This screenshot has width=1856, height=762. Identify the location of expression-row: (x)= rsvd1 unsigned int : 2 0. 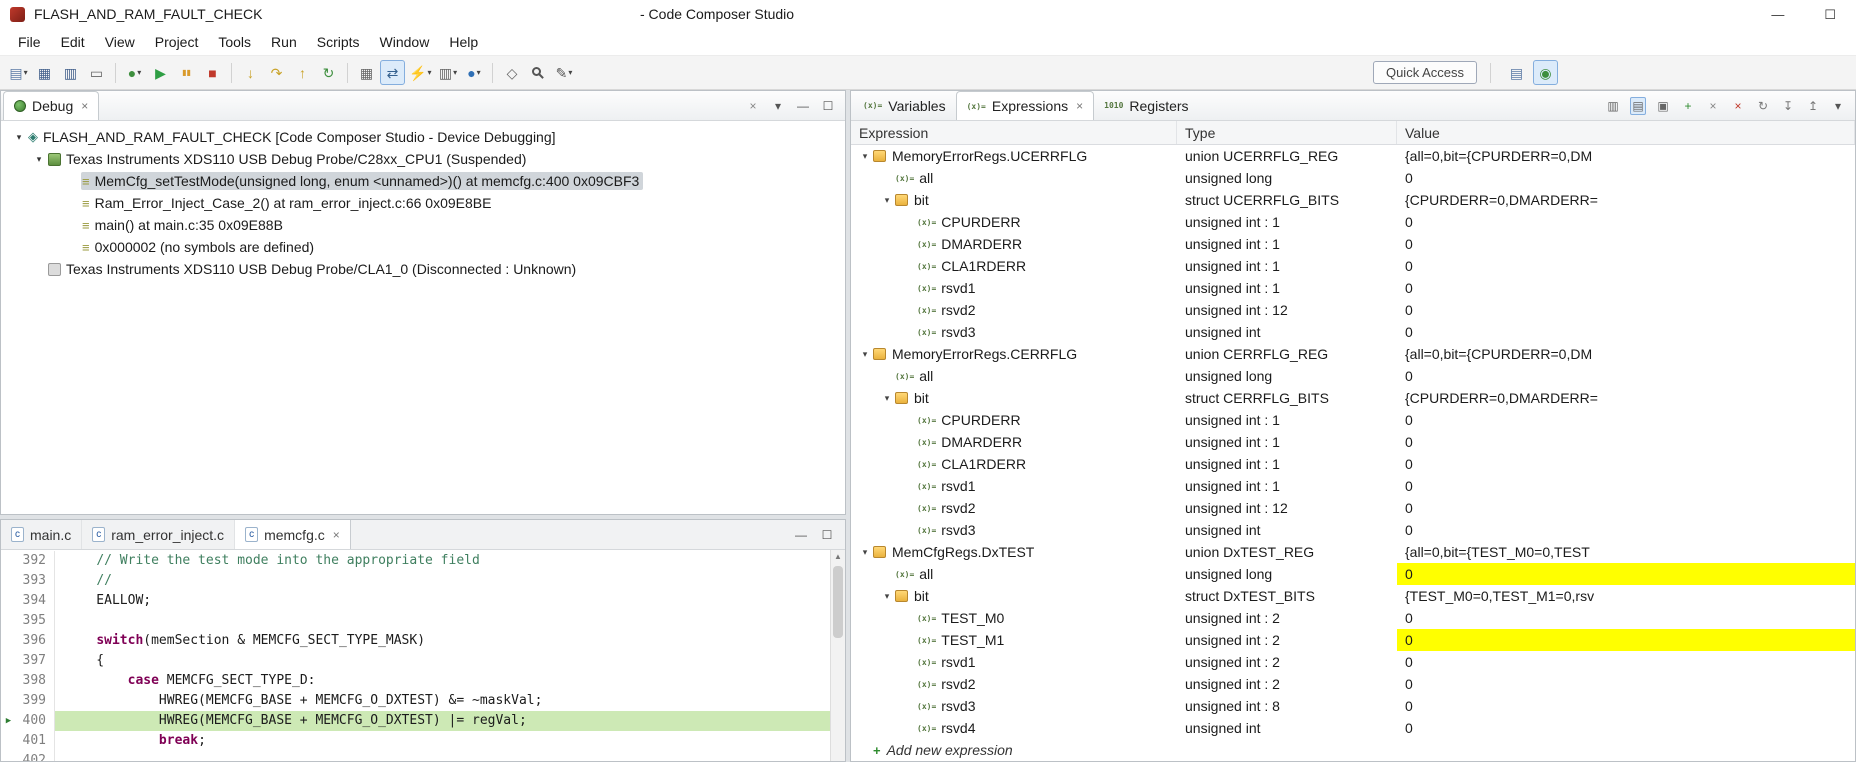
(1353, 662).